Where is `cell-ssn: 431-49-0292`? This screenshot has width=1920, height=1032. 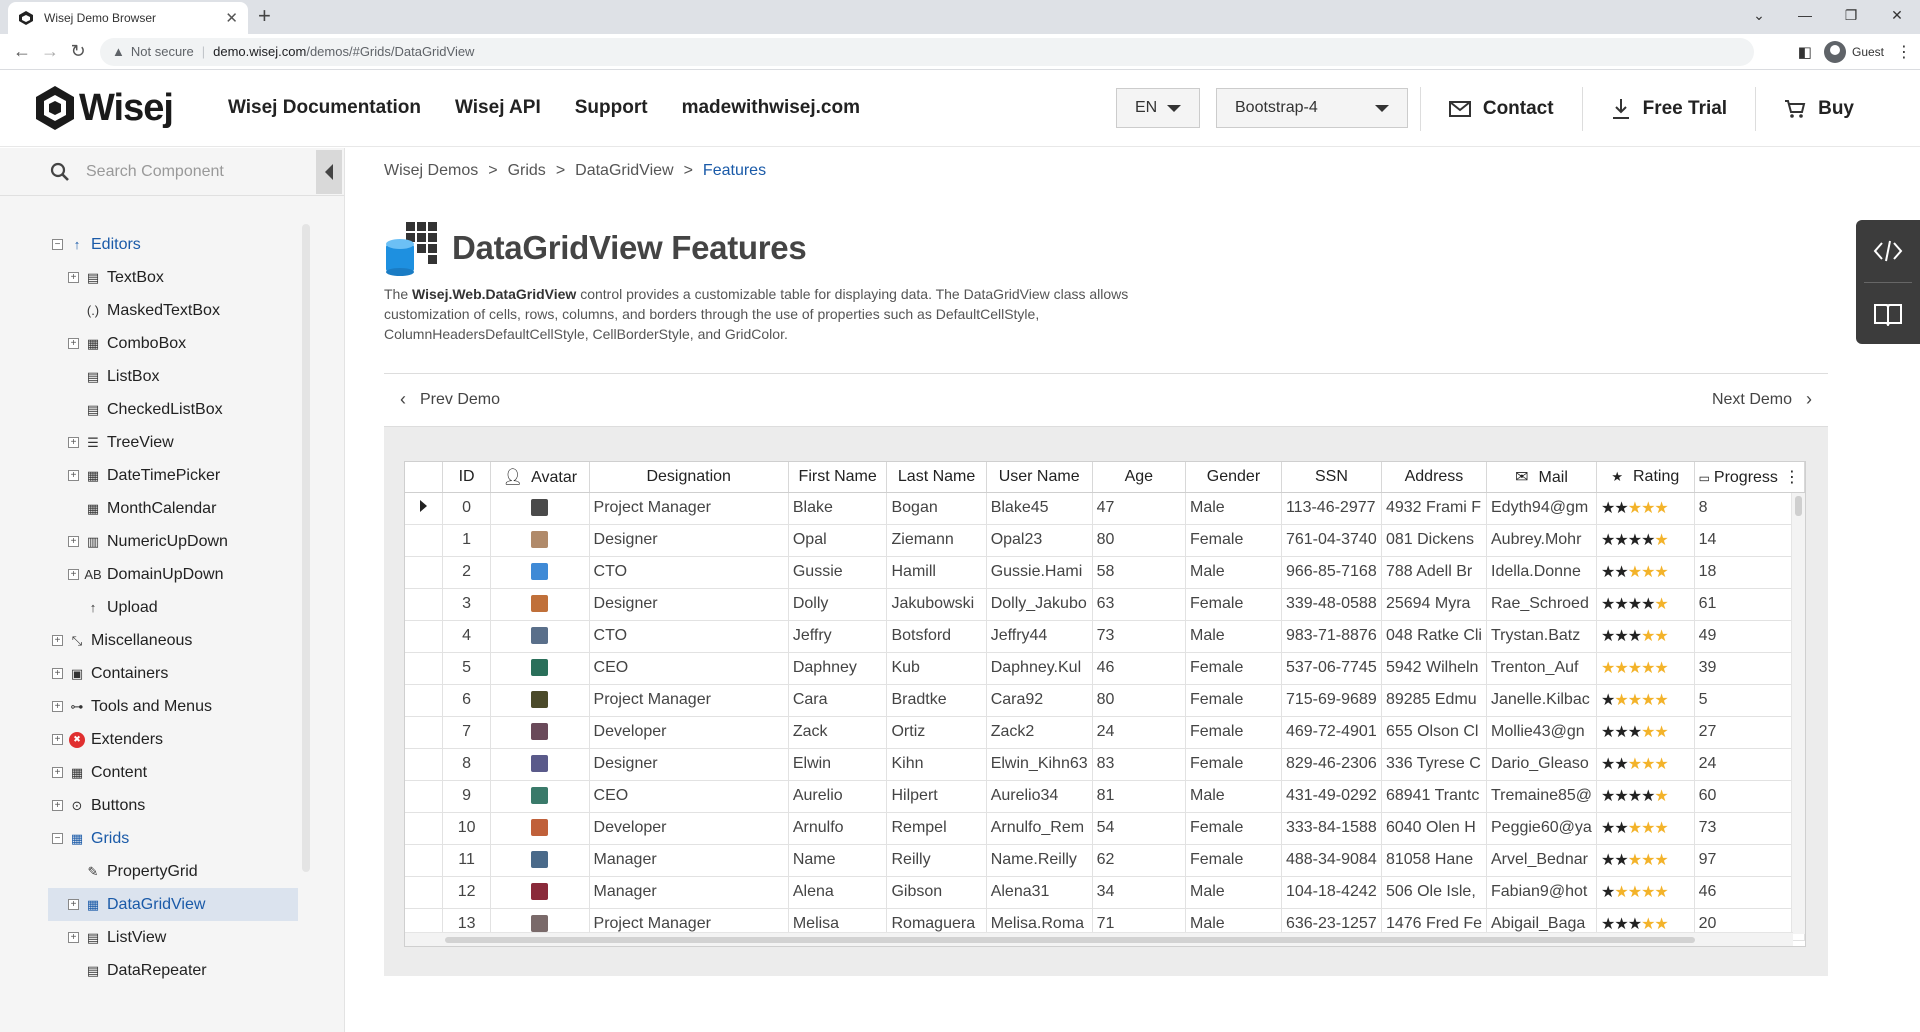 cell-ssn: 431-49-0292 is located at coordinates (1331, 796).